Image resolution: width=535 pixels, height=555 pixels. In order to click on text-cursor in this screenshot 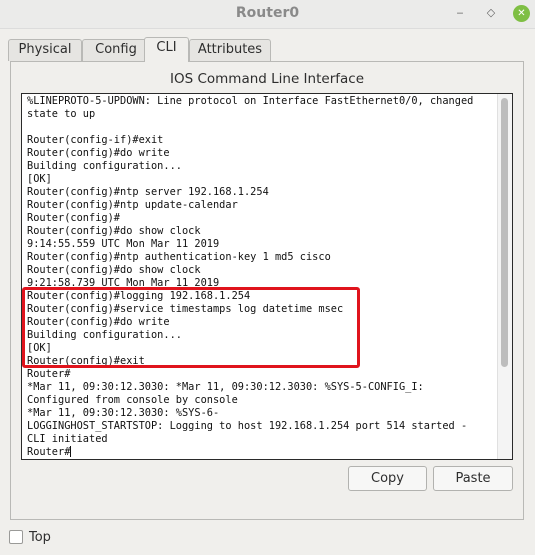, I will do `click(71, 451)`.